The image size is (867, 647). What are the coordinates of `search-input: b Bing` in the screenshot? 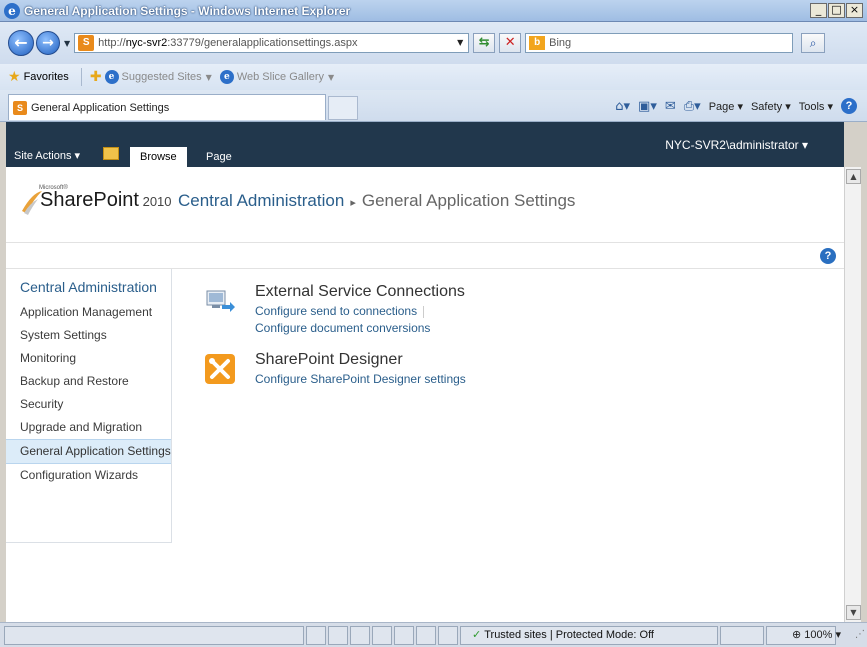 It's located at (659, 43).